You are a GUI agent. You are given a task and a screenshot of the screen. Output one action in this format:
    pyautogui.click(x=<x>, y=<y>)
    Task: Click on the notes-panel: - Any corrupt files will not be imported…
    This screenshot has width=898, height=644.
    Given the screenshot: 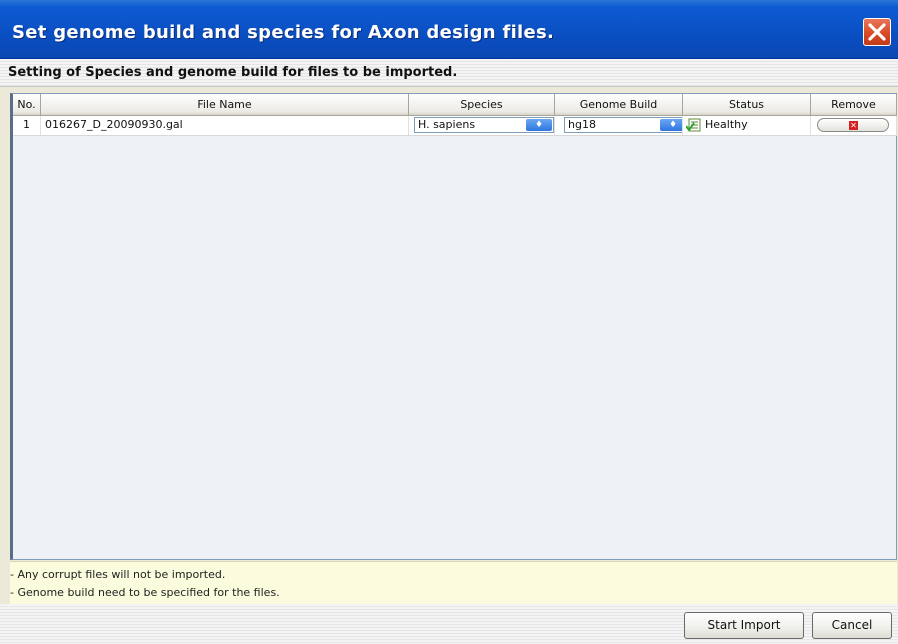 What is the action you would take?
    pyautogui.click(x=453, y=582)
    